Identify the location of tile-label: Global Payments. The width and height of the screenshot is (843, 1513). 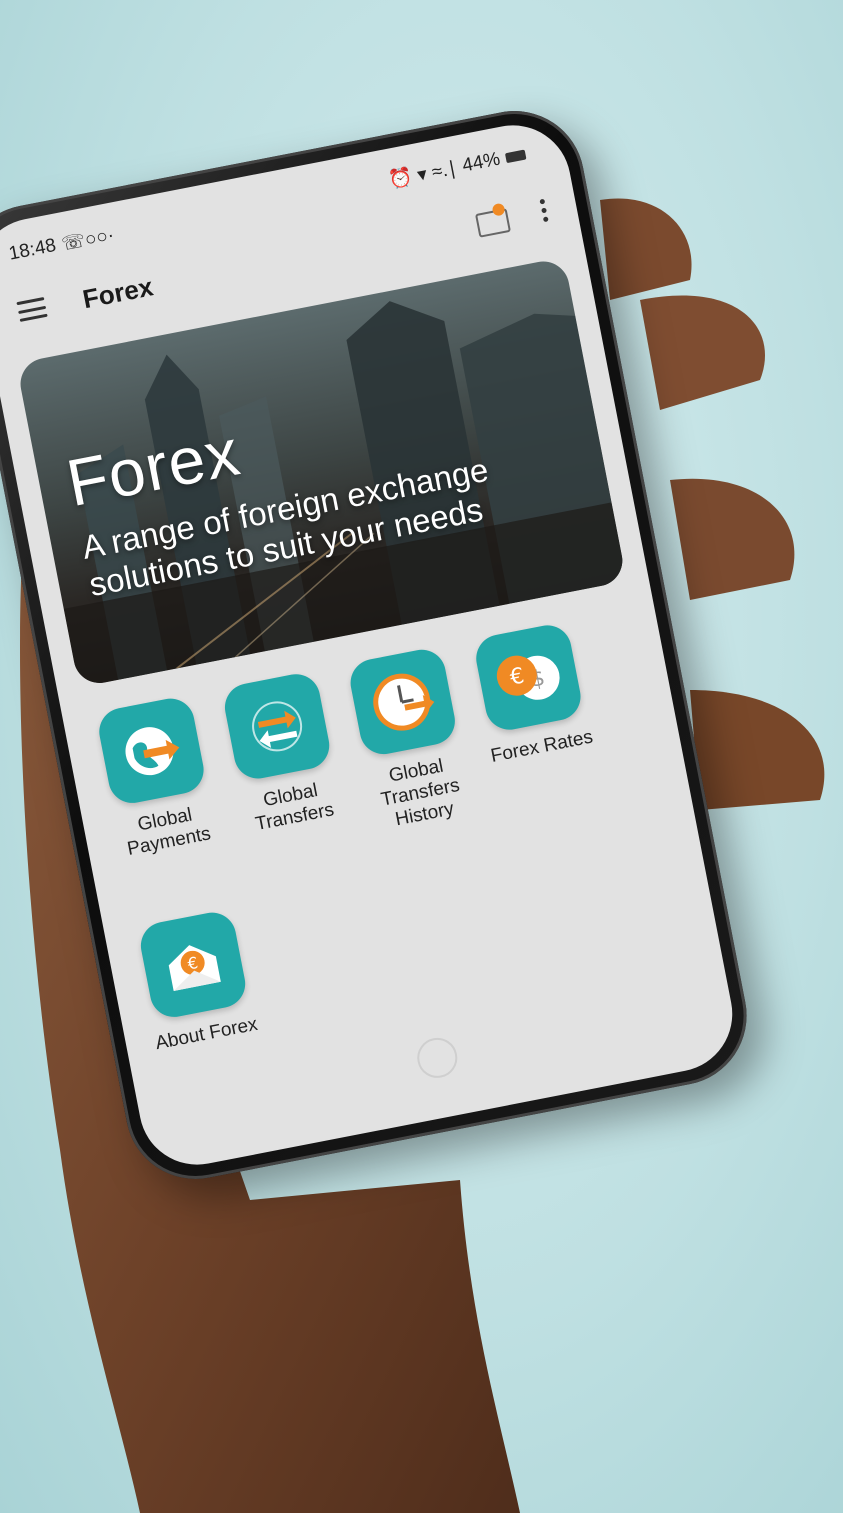
(169, 832).